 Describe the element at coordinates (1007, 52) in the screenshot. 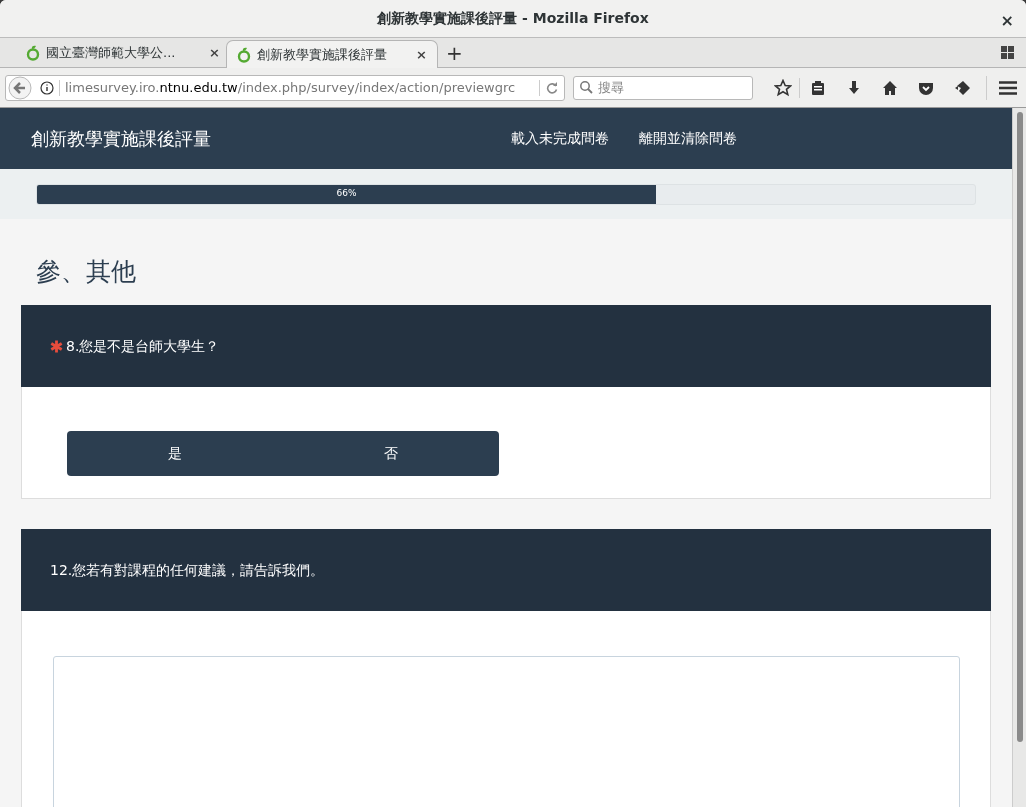

I see `tab-grid-icon` at that location.